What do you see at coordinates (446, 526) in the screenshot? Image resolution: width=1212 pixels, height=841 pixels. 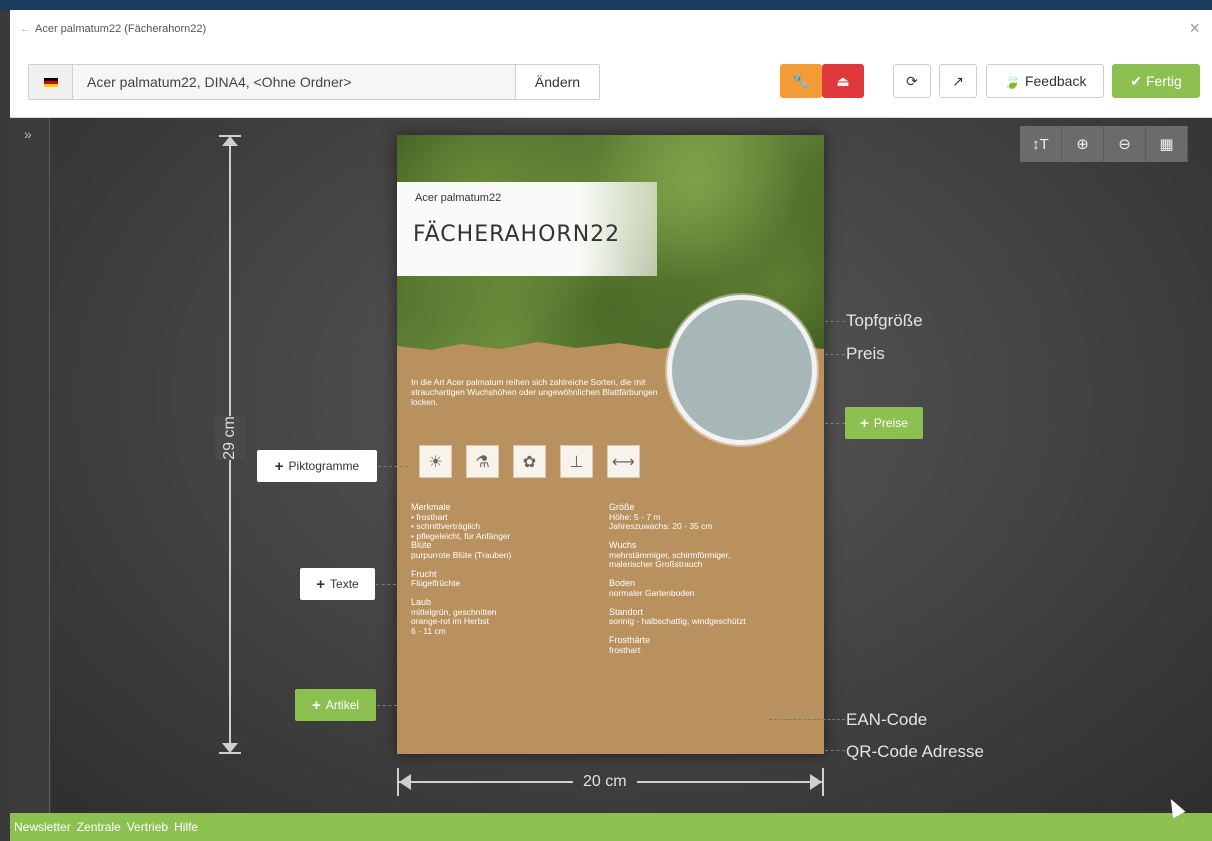 I see `info-line: • schnittverträglich` at bounding box center [446, 526].